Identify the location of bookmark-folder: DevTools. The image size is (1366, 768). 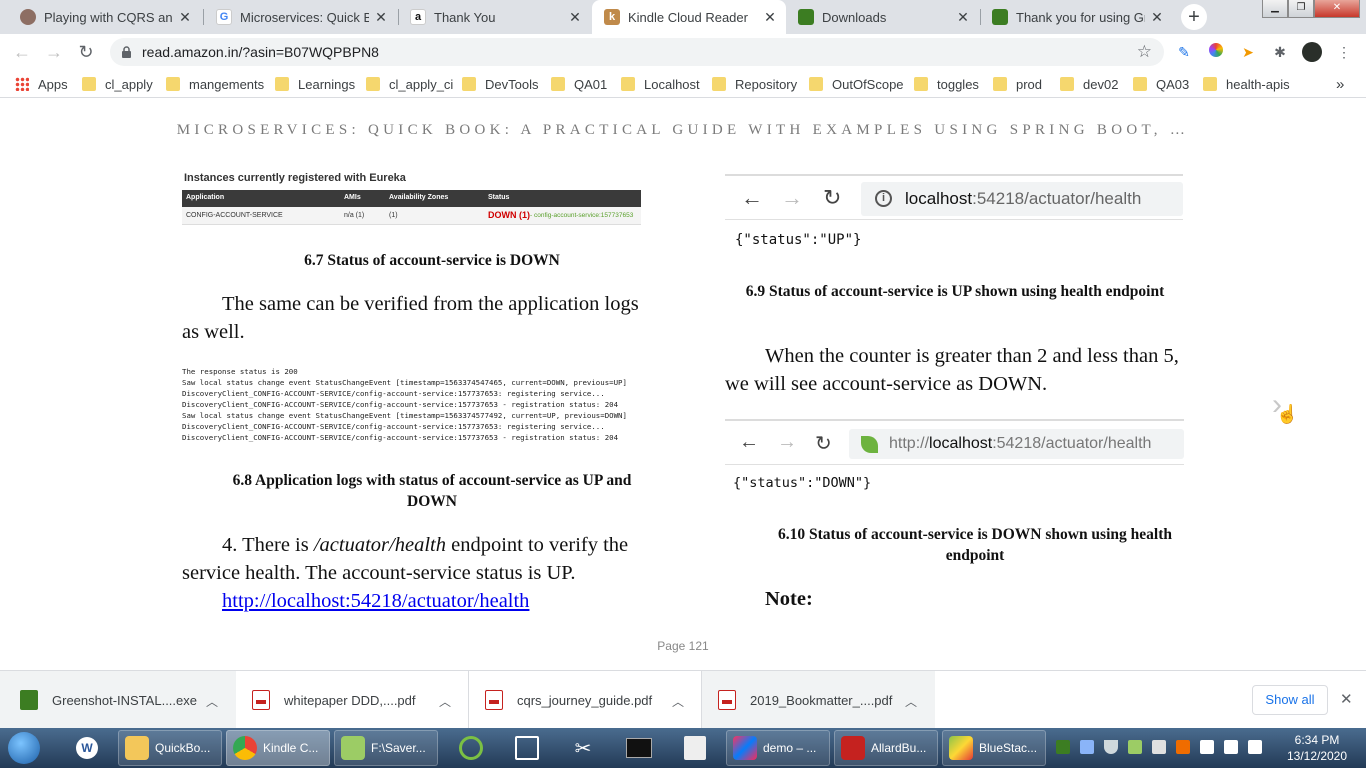
(500, 84).